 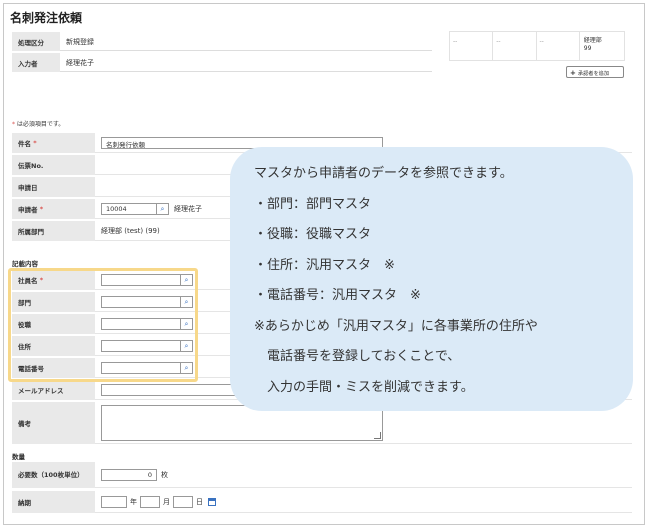 What do you see at coordinates (212, 501) in the screenshot?
I see `calendar-icon` at bounding box center [212, 501].